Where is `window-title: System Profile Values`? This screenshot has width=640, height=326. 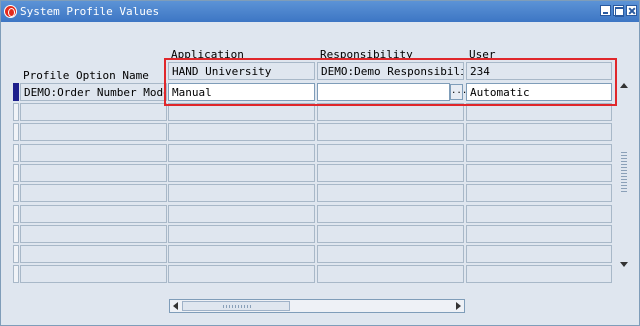 window-title: System Profile Values is located at coordinates (90, 11).